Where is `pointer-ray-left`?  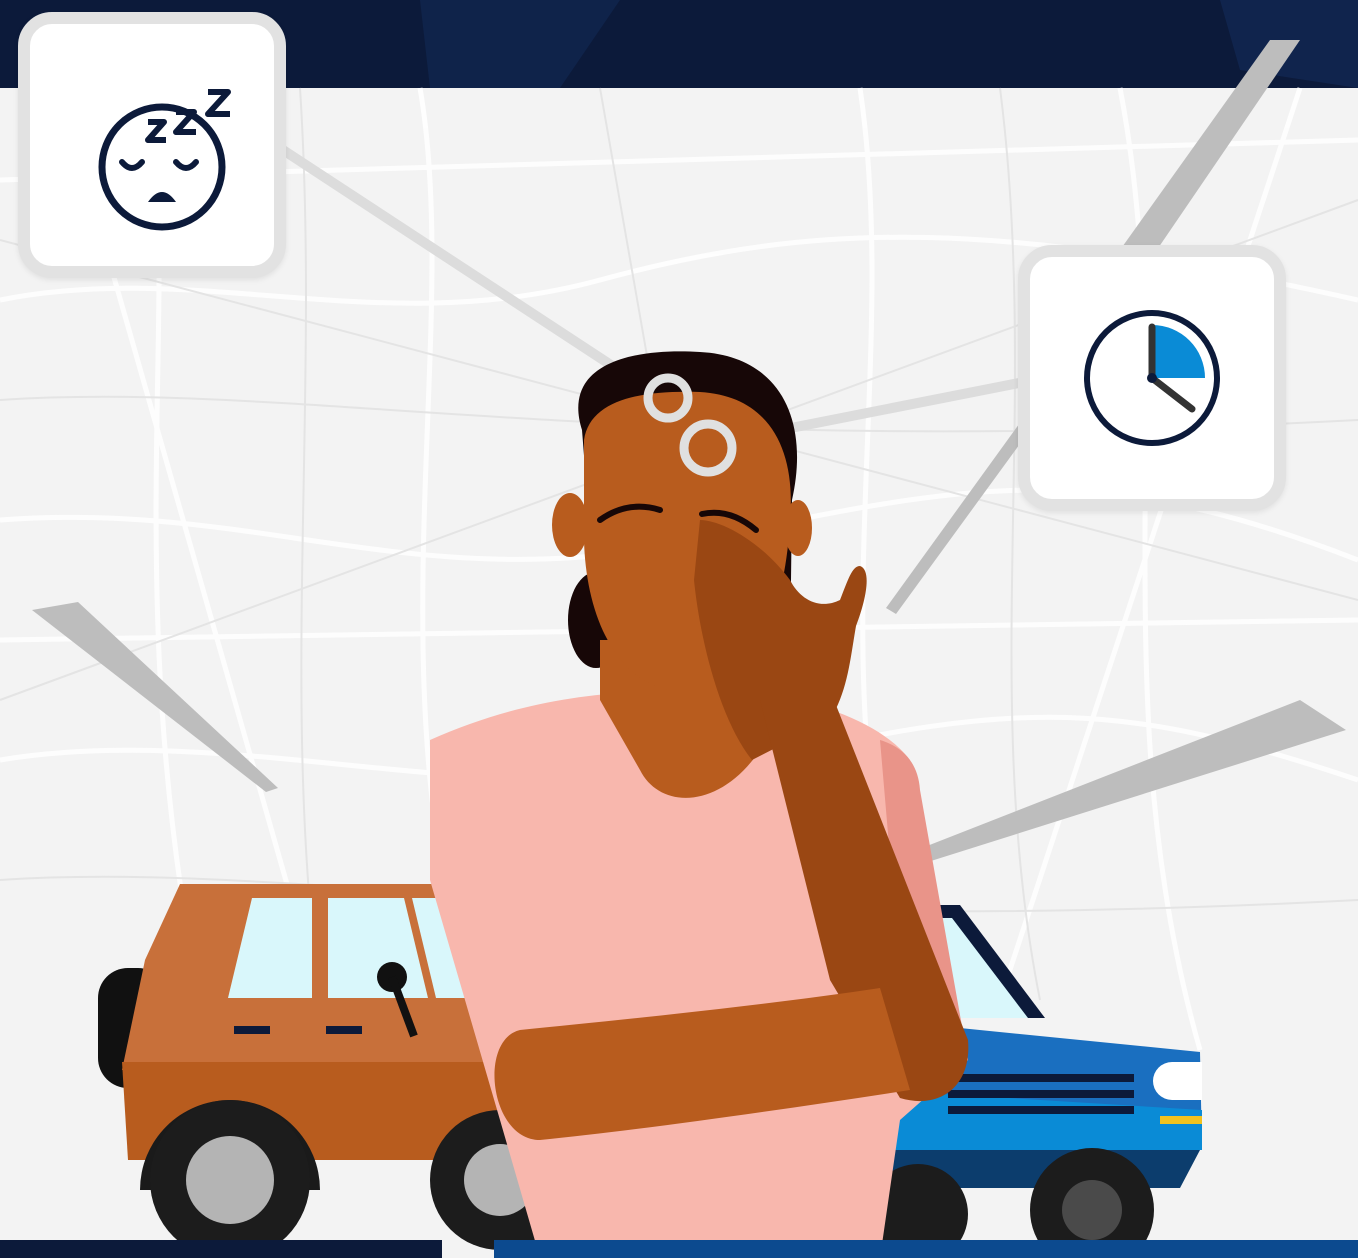
pointer-ray-left is located at coordinates (155, 697).